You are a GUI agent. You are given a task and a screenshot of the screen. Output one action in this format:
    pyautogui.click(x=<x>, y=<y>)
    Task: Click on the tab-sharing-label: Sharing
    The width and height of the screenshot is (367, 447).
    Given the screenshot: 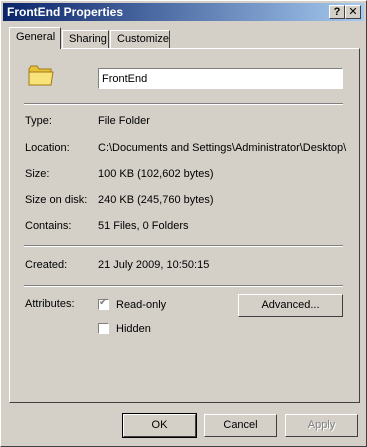 What is the action you would take?
    pyautogui.click(x=88, y=39)
    